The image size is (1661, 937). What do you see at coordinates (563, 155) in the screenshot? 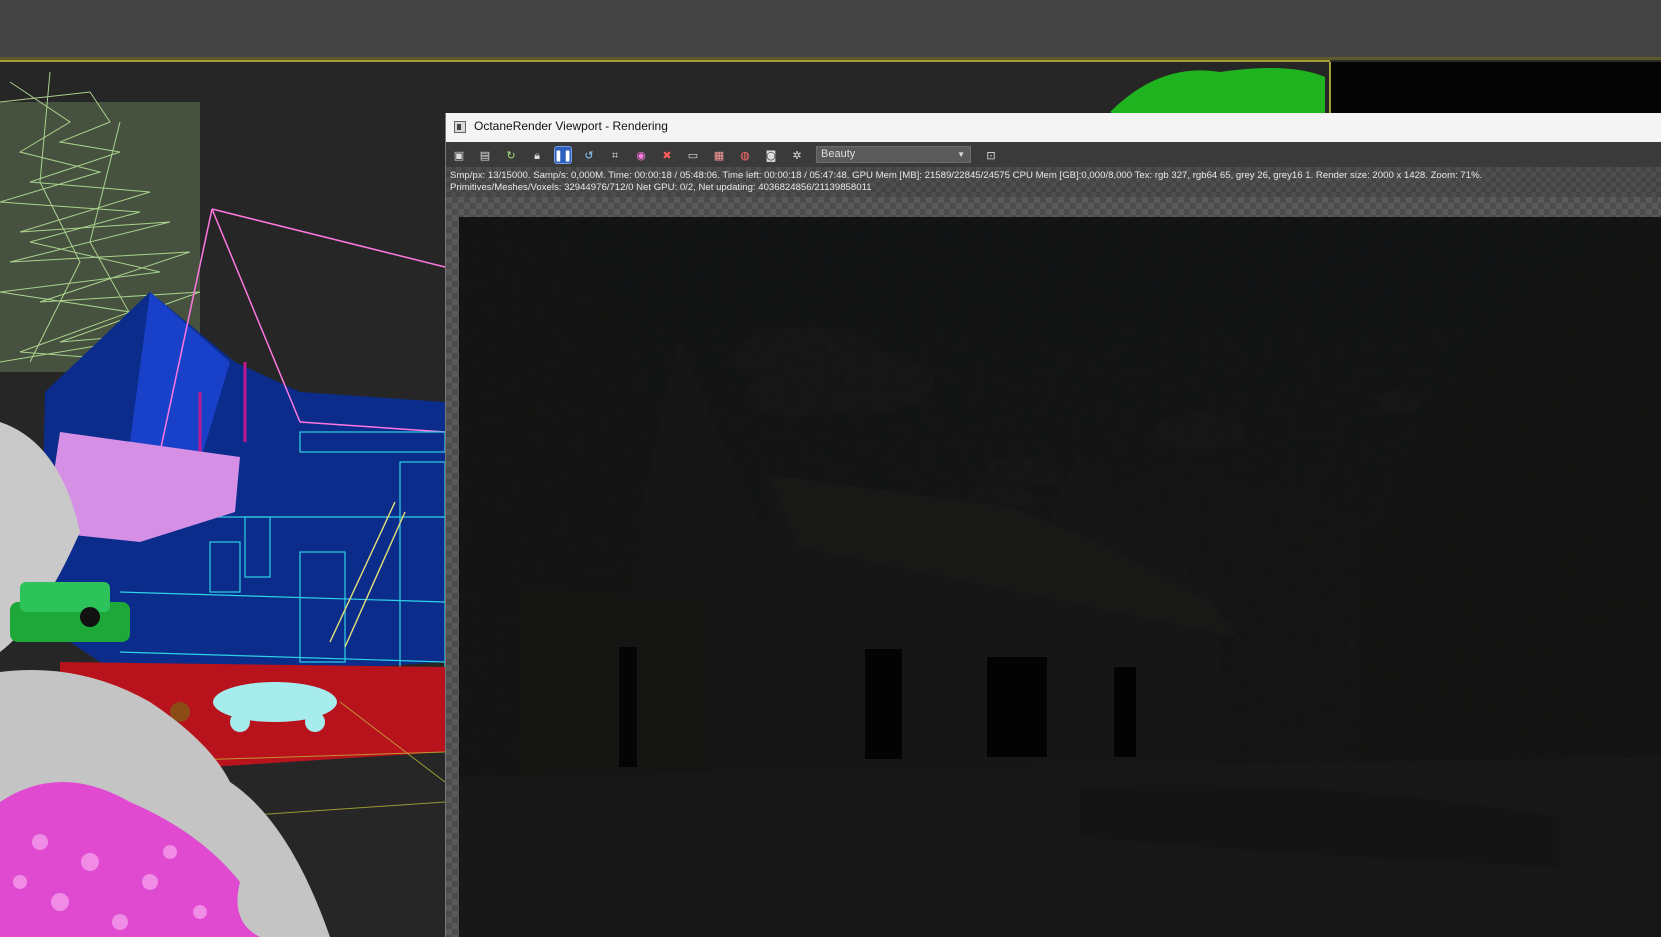
I see `pause-icon: ❚❚` at bounding box center [563, 155].